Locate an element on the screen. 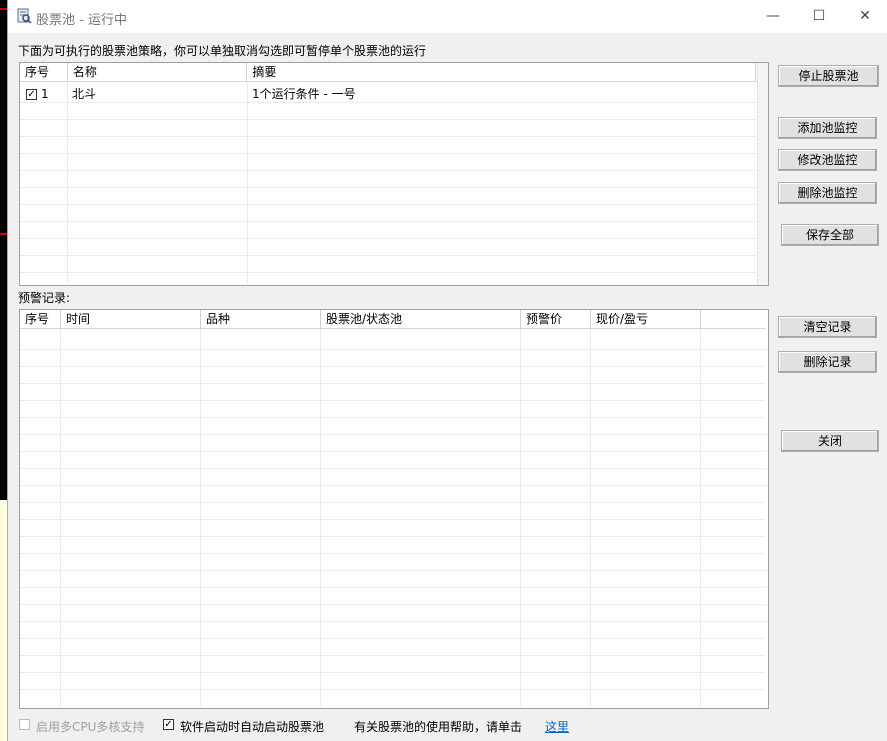 The image size is (887, 741). add-monitor-button: 添加池监控 is located at coordinates (827, 128).